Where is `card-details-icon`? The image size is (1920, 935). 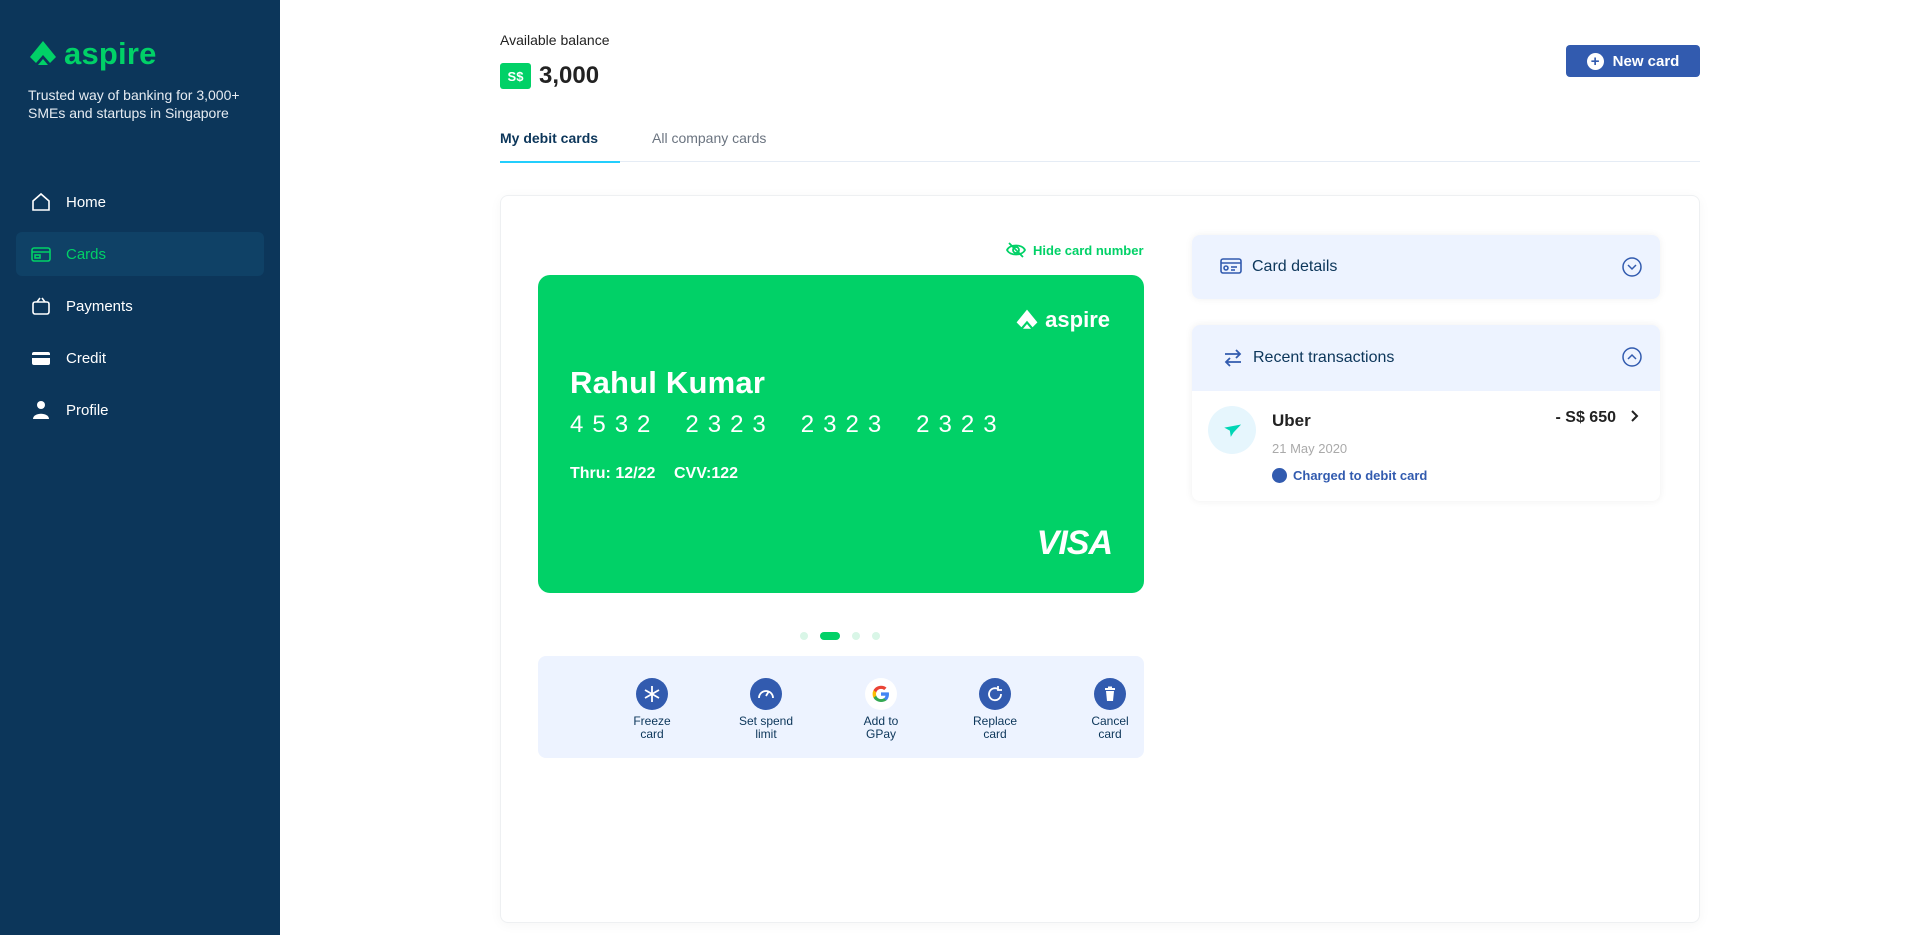 card-details-icon is located at coordinates (1231, 266).